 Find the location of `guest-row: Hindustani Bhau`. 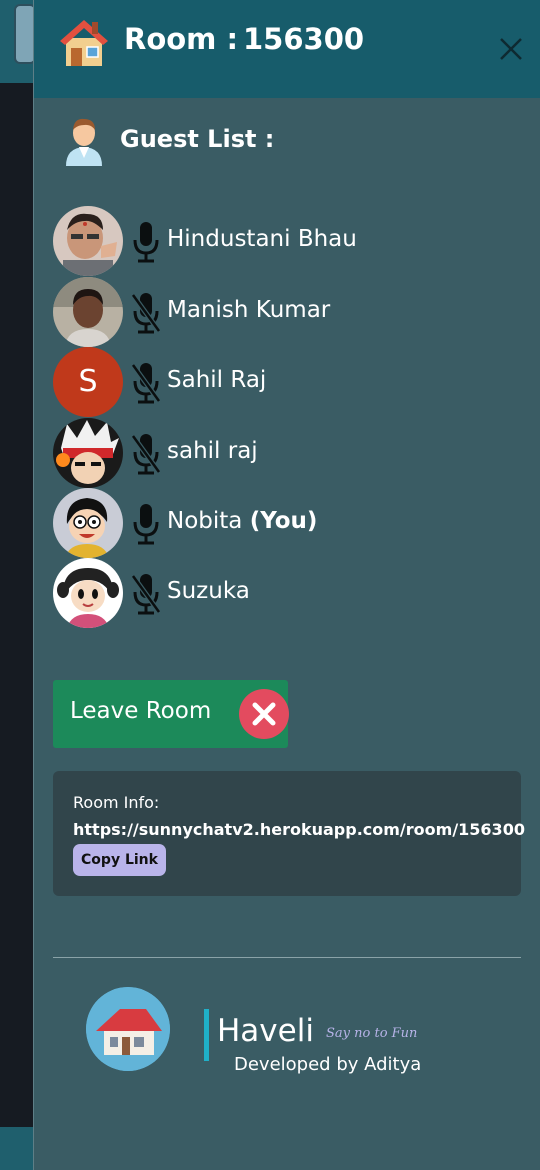

guest-row: Hindustani Bhau is located at coordinates (263, 241).